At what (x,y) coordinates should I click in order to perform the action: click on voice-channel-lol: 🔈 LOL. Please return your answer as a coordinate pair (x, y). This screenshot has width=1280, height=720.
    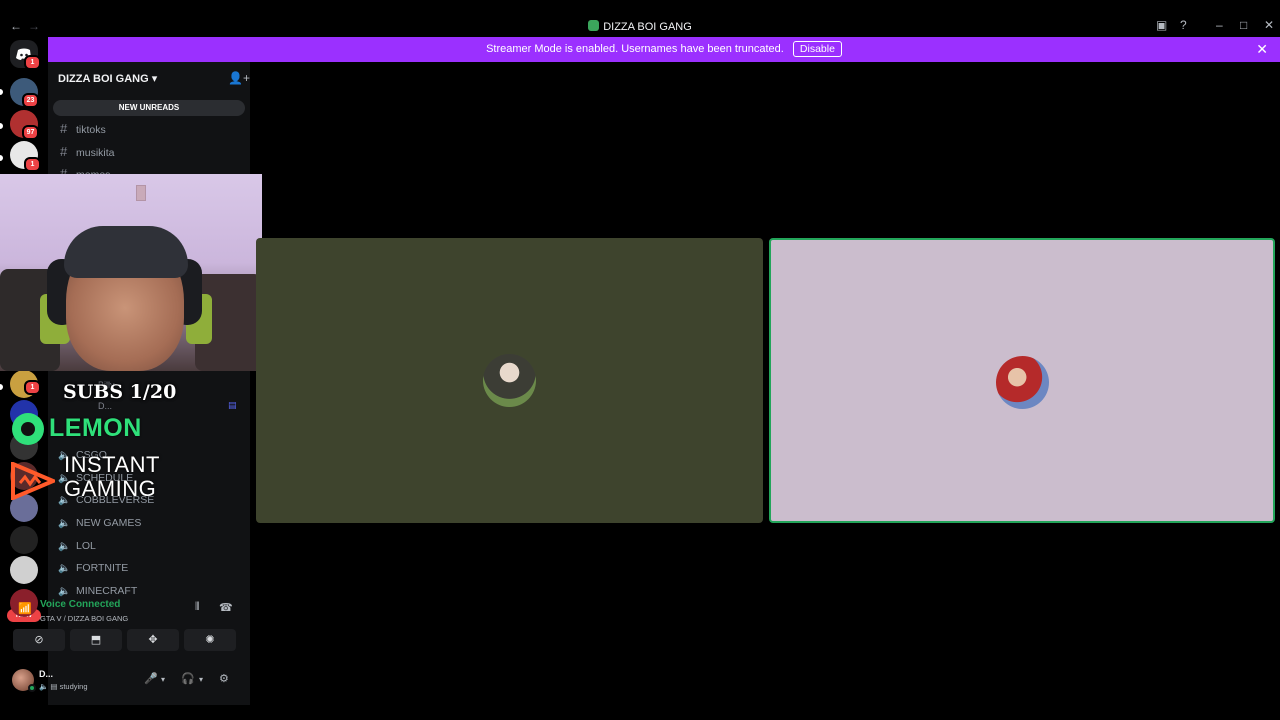
    Looking at the image, I should click on (77, 546).